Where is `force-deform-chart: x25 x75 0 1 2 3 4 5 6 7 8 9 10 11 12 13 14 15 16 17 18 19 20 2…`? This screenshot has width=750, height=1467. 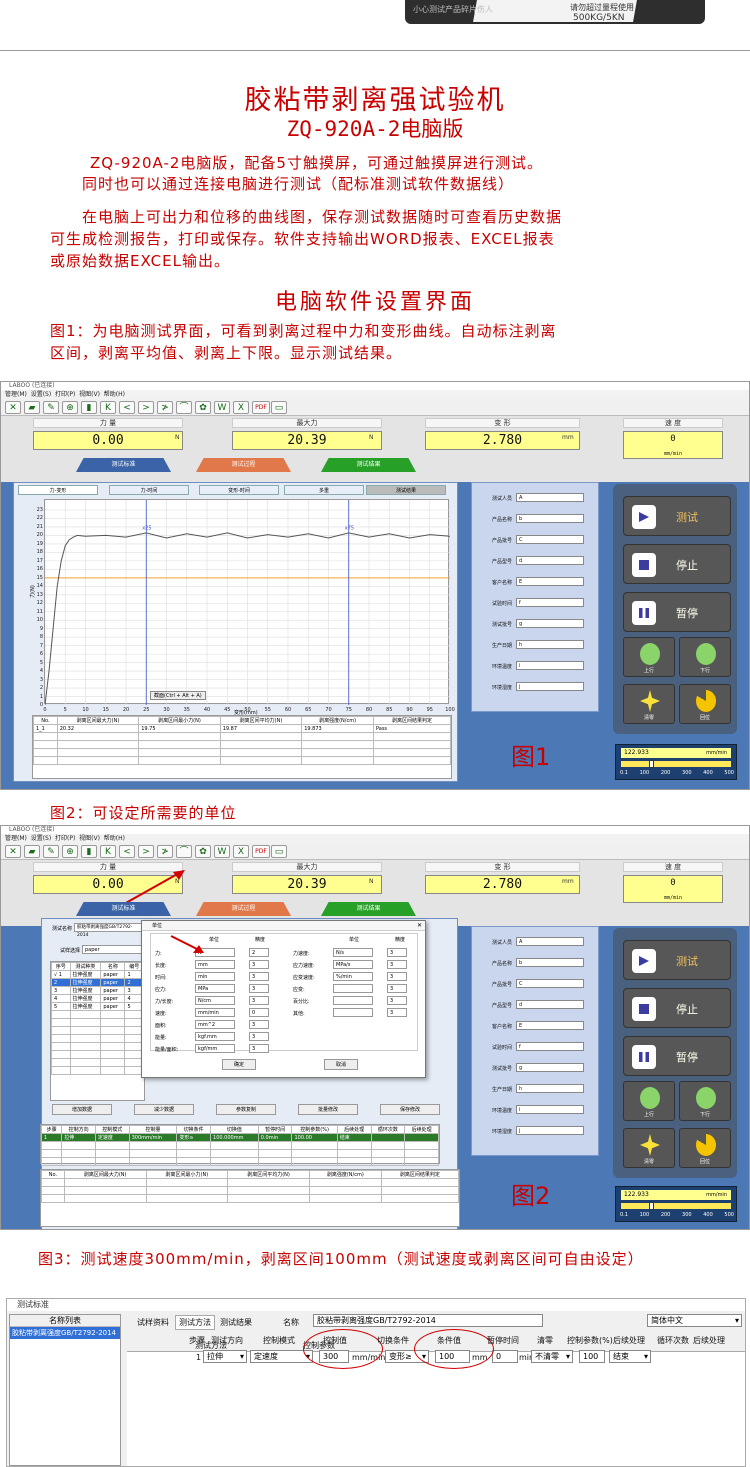 force-deform-chart: x25 x75 0 1 2 3 4 5 6 7 8 9 10 11 12 13 14 15 16 17 18 19 20 2… is located at coordinates (246, 606).